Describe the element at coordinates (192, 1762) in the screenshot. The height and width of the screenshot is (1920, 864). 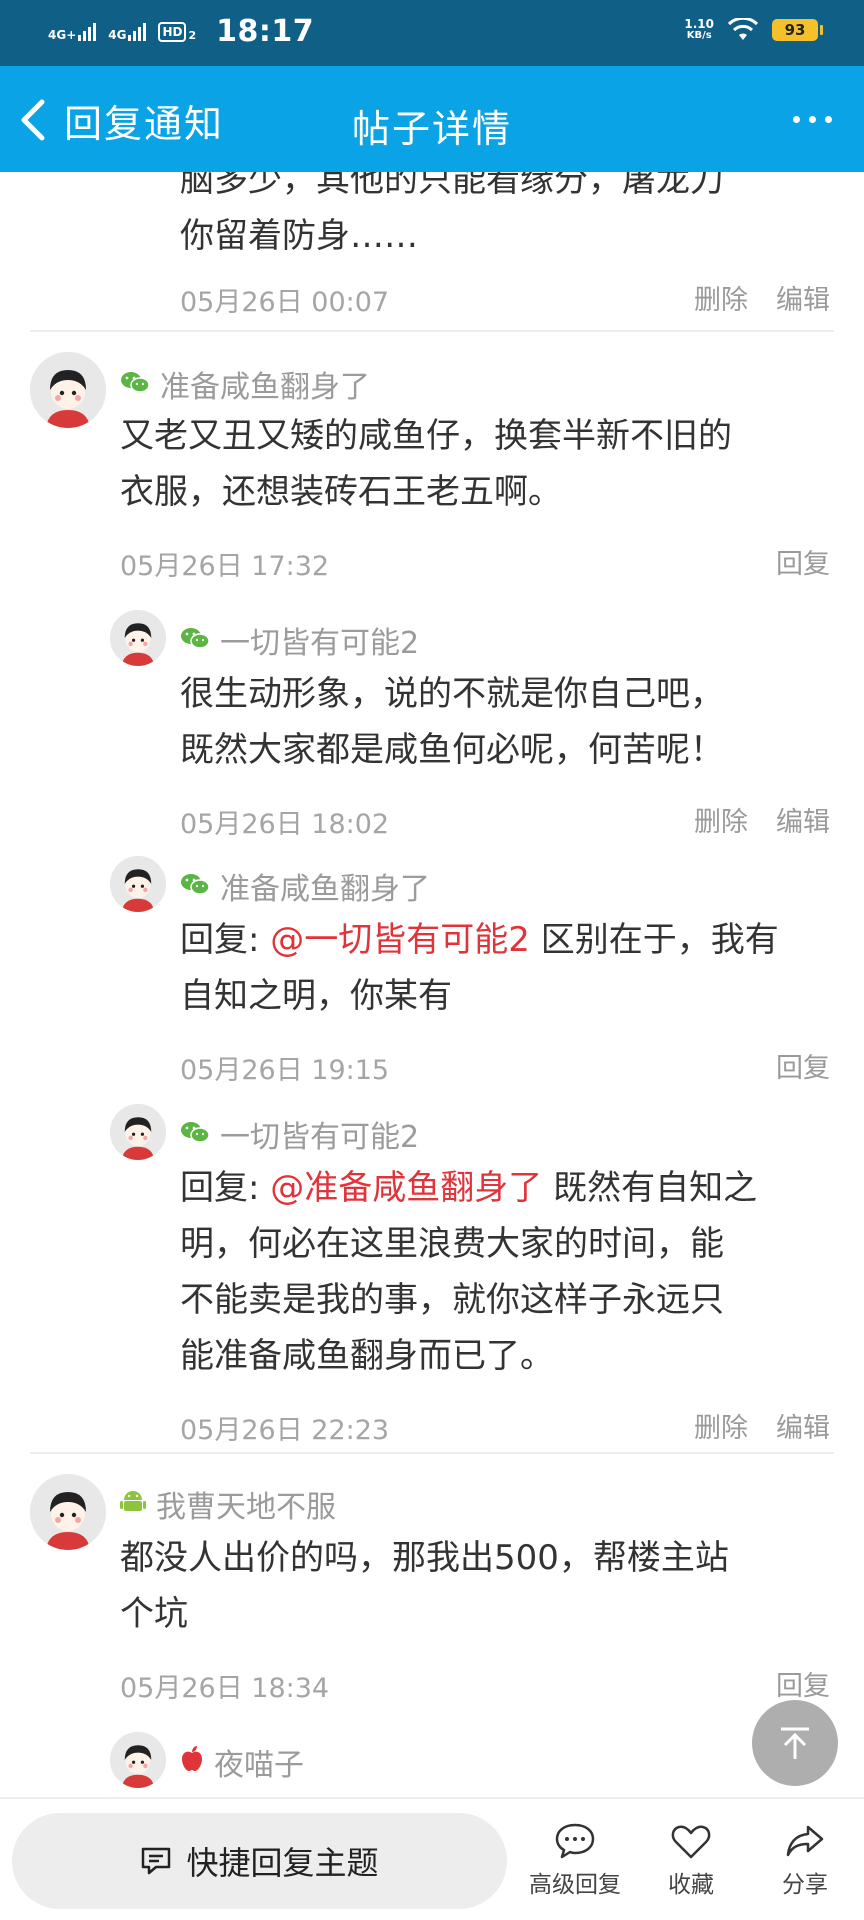
I see `apple-icon` at that location.